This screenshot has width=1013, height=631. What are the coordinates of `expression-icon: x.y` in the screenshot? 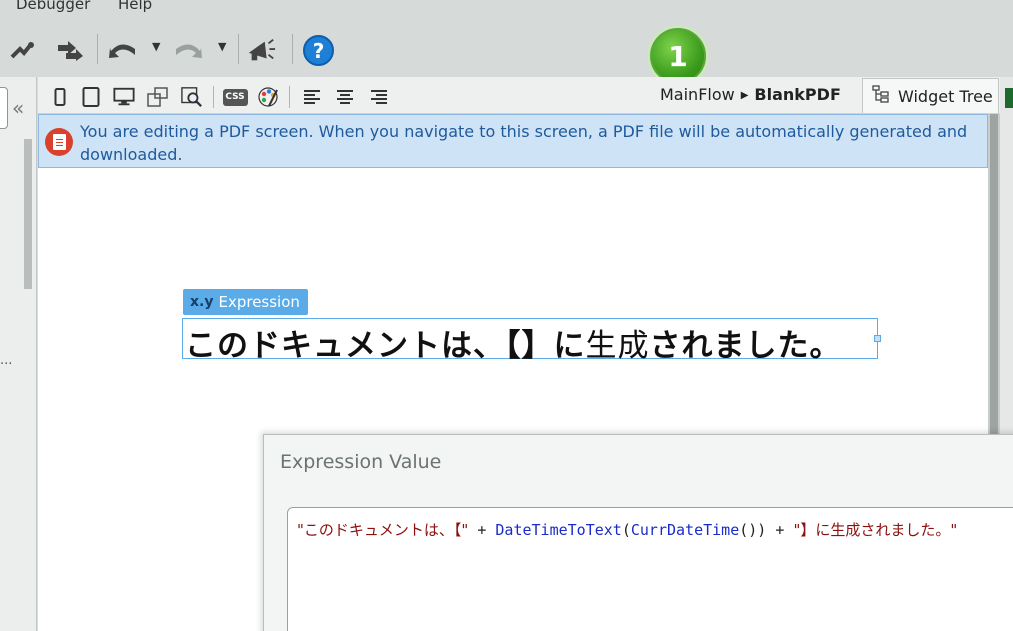 It's located at (202, 302).